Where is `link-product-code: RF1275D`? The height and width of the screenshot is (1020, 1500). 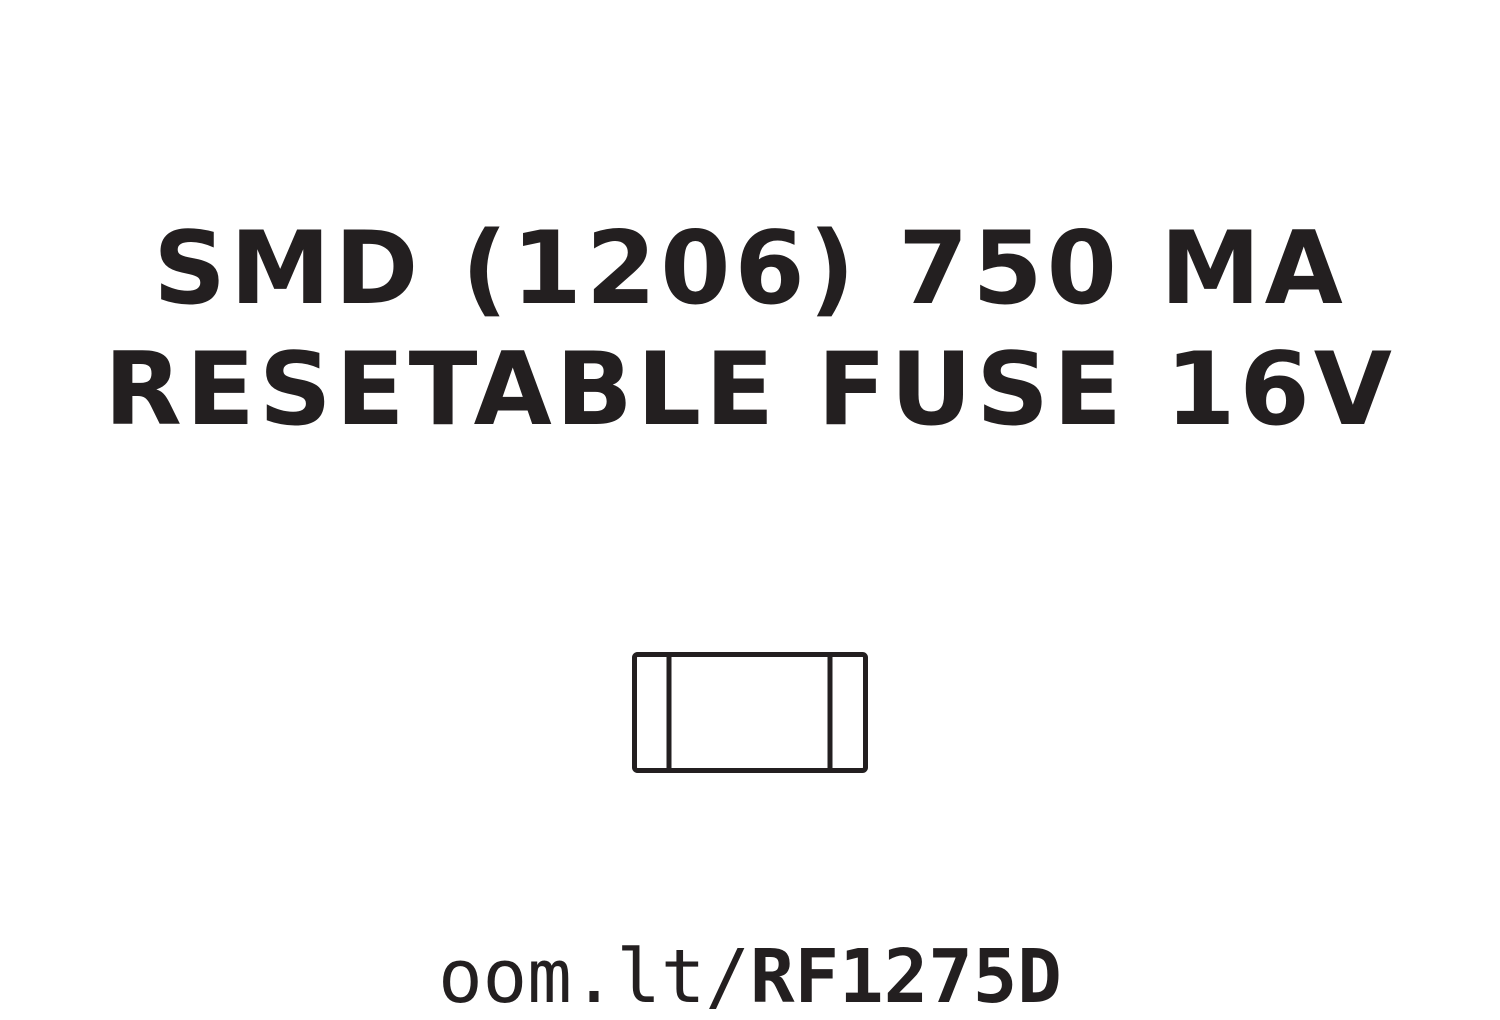 link-product-code: RF1275D is located at coordinates (906, 977).